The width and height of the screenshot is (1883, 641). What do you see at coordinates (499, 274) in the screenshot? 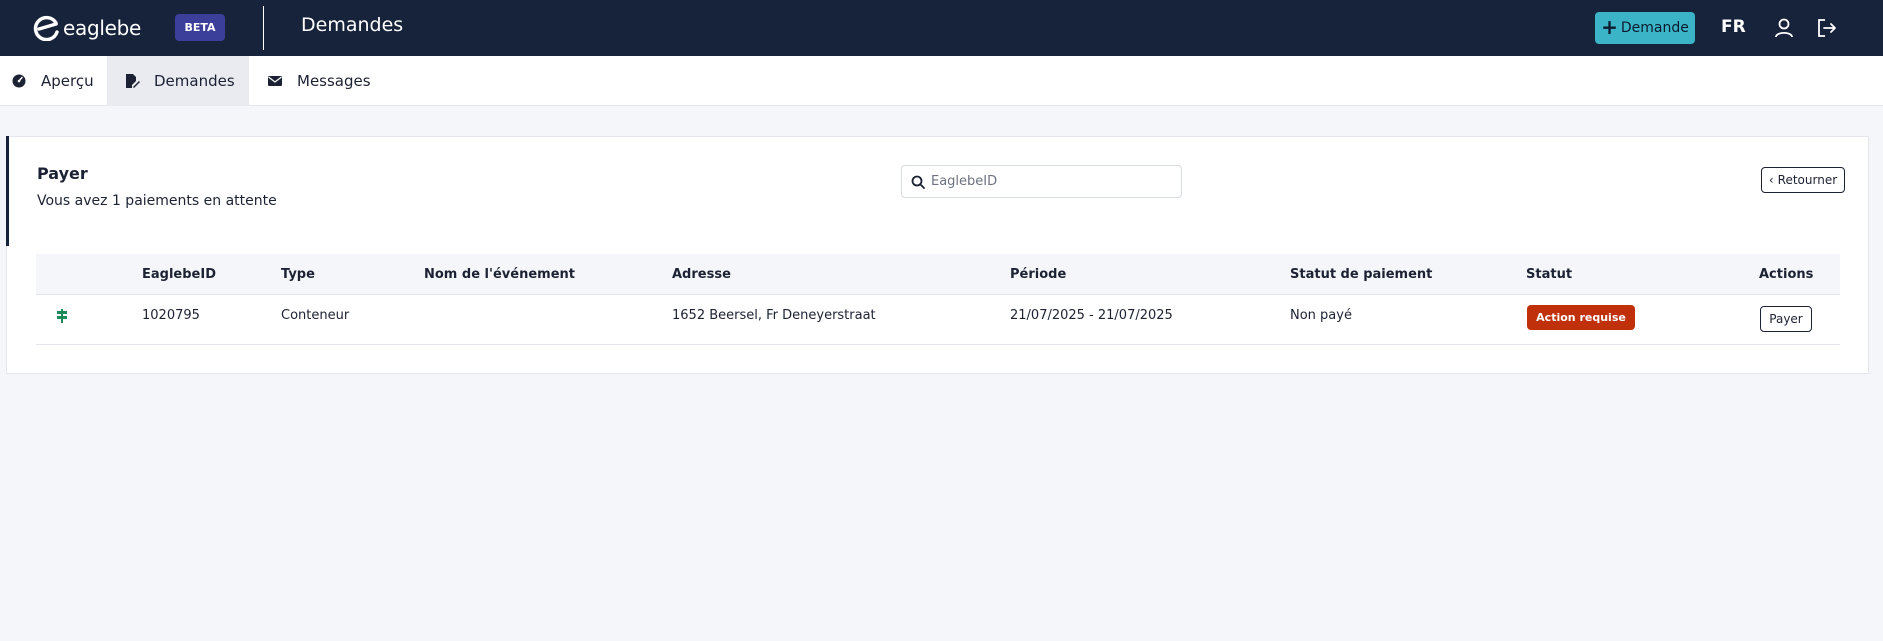
I see `column-header-event-name: Nom de l'événement` at bounding box center [499, 274].